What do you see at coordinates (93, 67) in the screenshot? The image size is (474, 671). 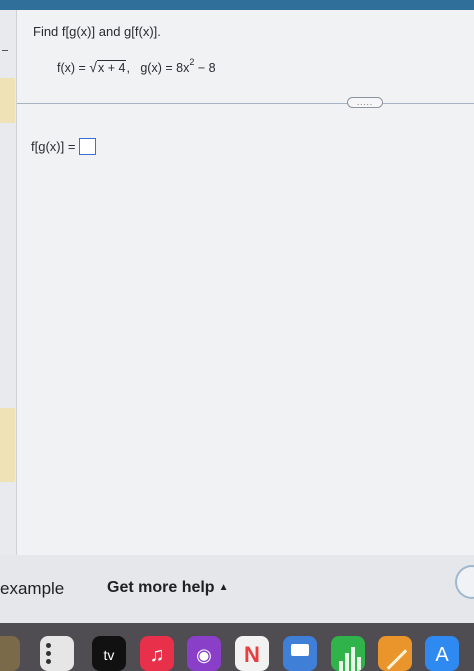 I see `sqrt-symbol: √` at bounding box center [93, 67].